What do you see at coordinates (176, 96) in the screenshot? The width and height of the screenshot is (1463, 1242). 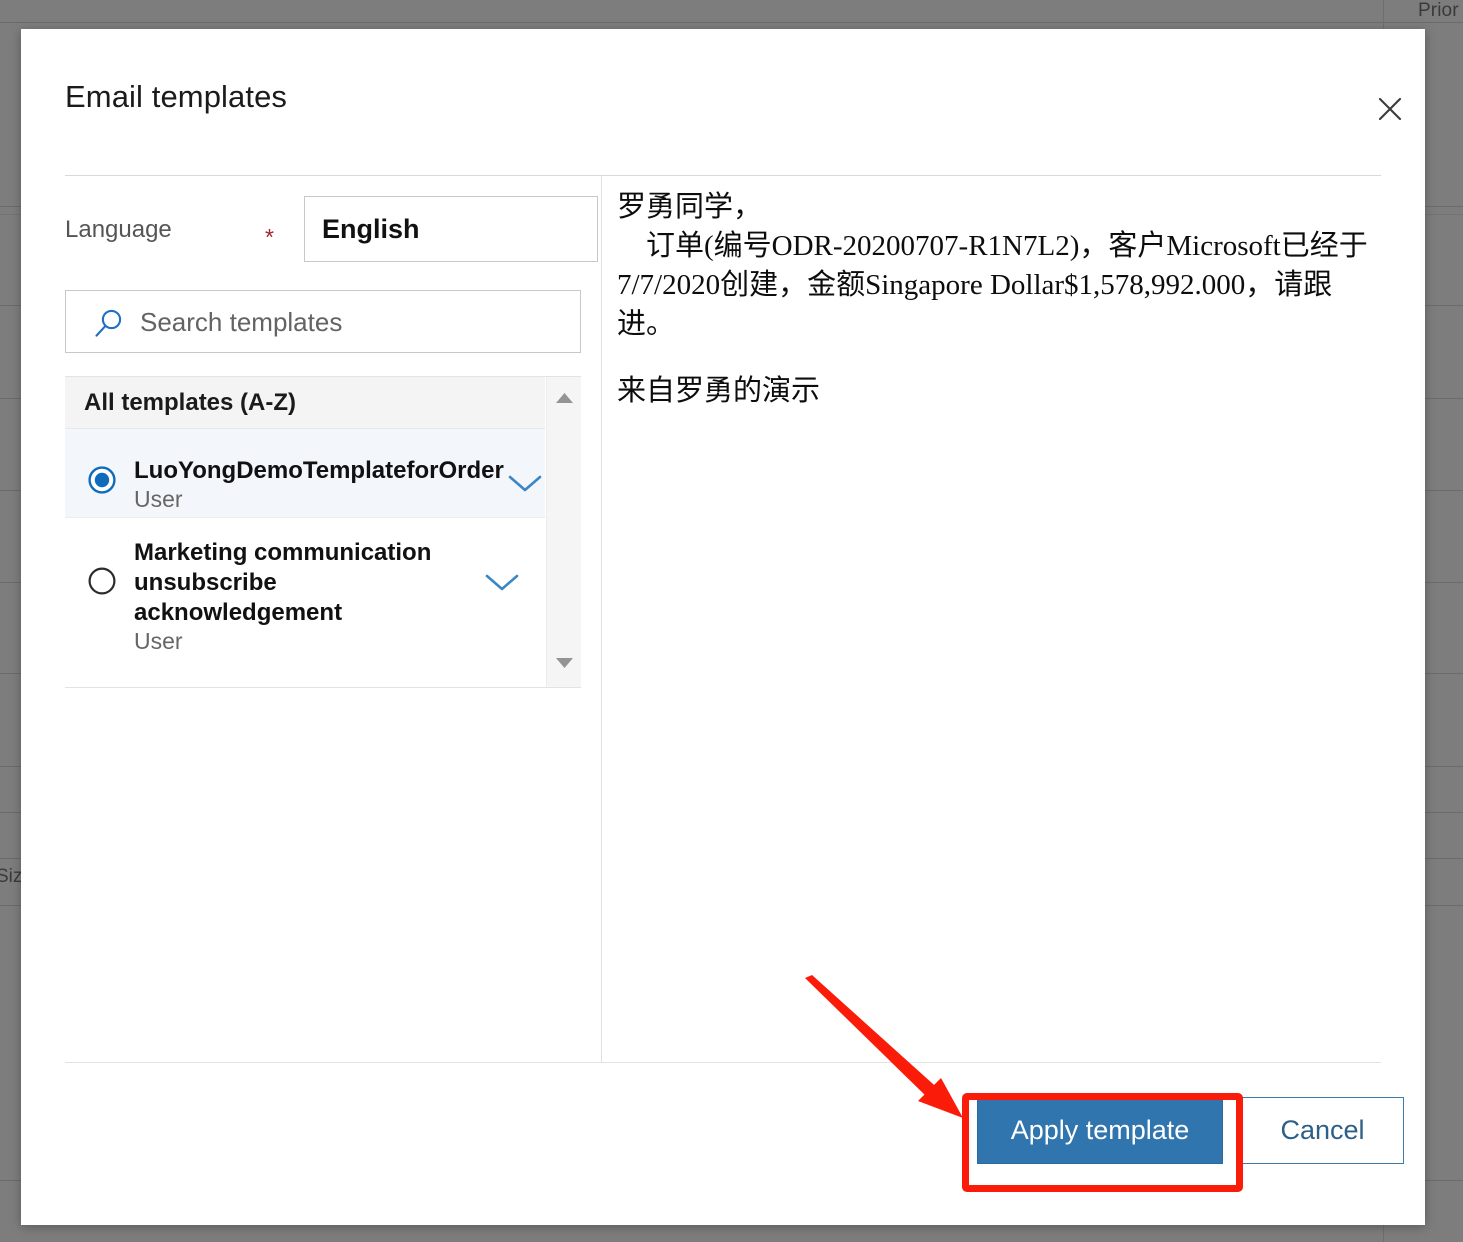 I see `page-title: Email templates` at bounding box center [176, 96].